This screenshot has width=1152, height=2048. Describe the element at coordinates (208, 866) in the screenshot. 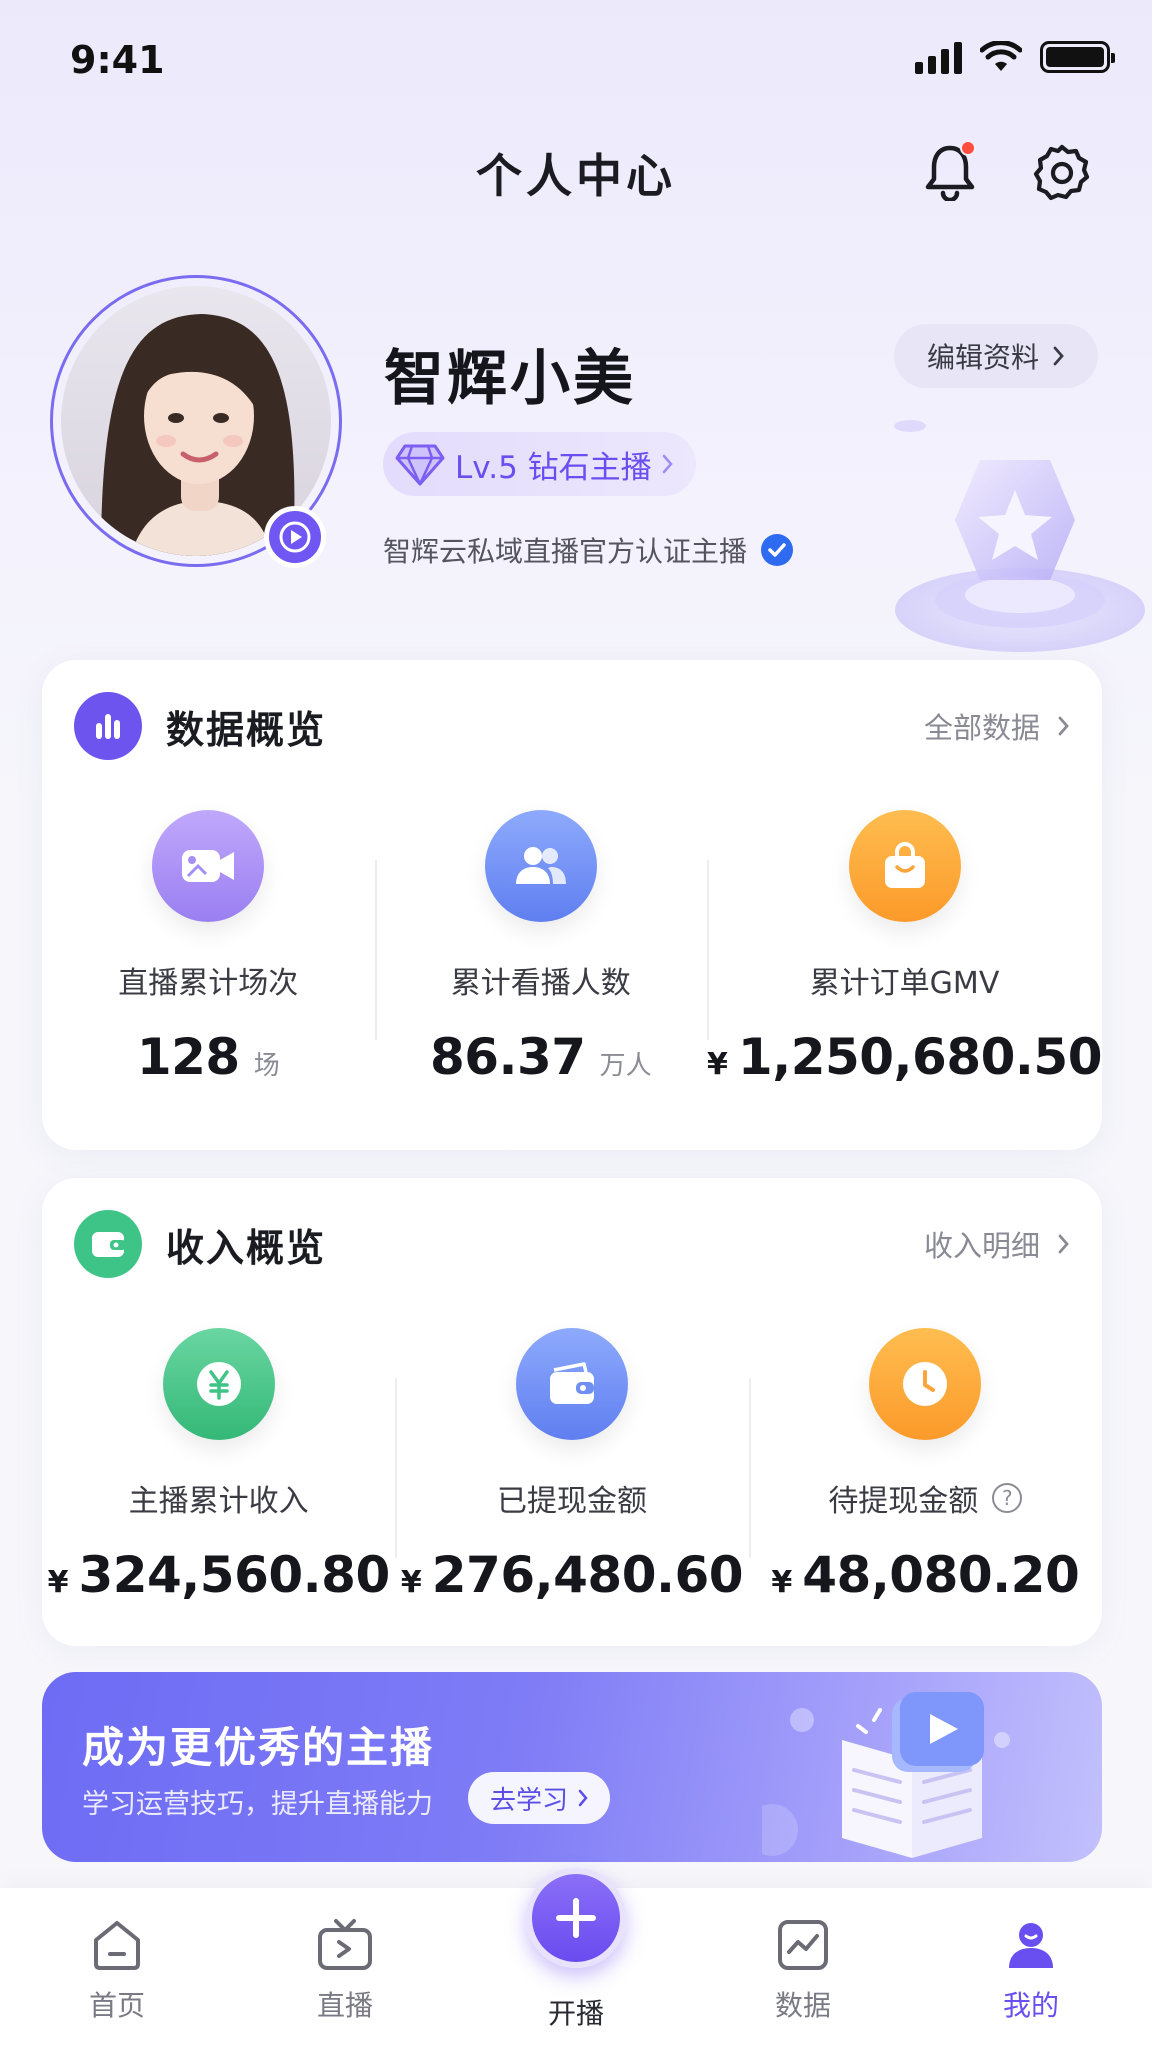

I see `video-camera-icon` at that location.